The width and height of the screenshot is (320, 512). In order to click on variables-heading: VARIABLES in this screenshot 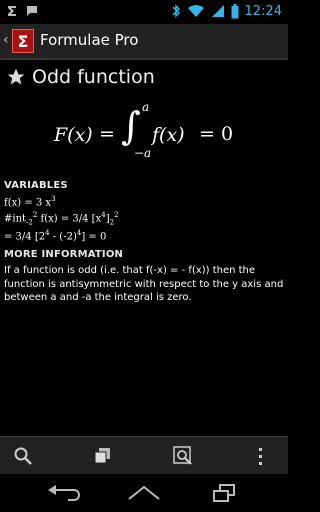, I will do `click(36, 185)`.